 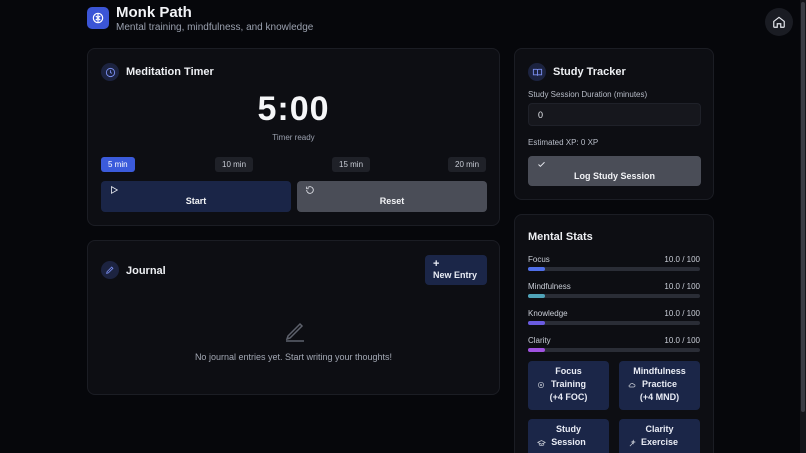 I want to click on stat-knowledge: Knowledge 10.0 / 100, so click(x=614, y=320).